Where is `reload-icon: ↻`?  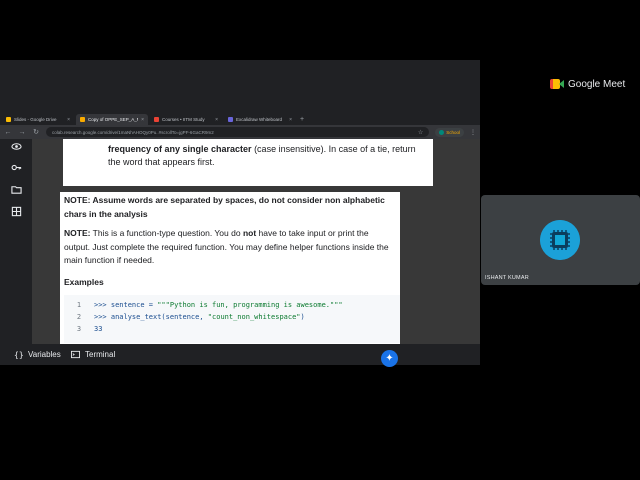
reload-icon: ↻ is located at coordinates (36, 132).